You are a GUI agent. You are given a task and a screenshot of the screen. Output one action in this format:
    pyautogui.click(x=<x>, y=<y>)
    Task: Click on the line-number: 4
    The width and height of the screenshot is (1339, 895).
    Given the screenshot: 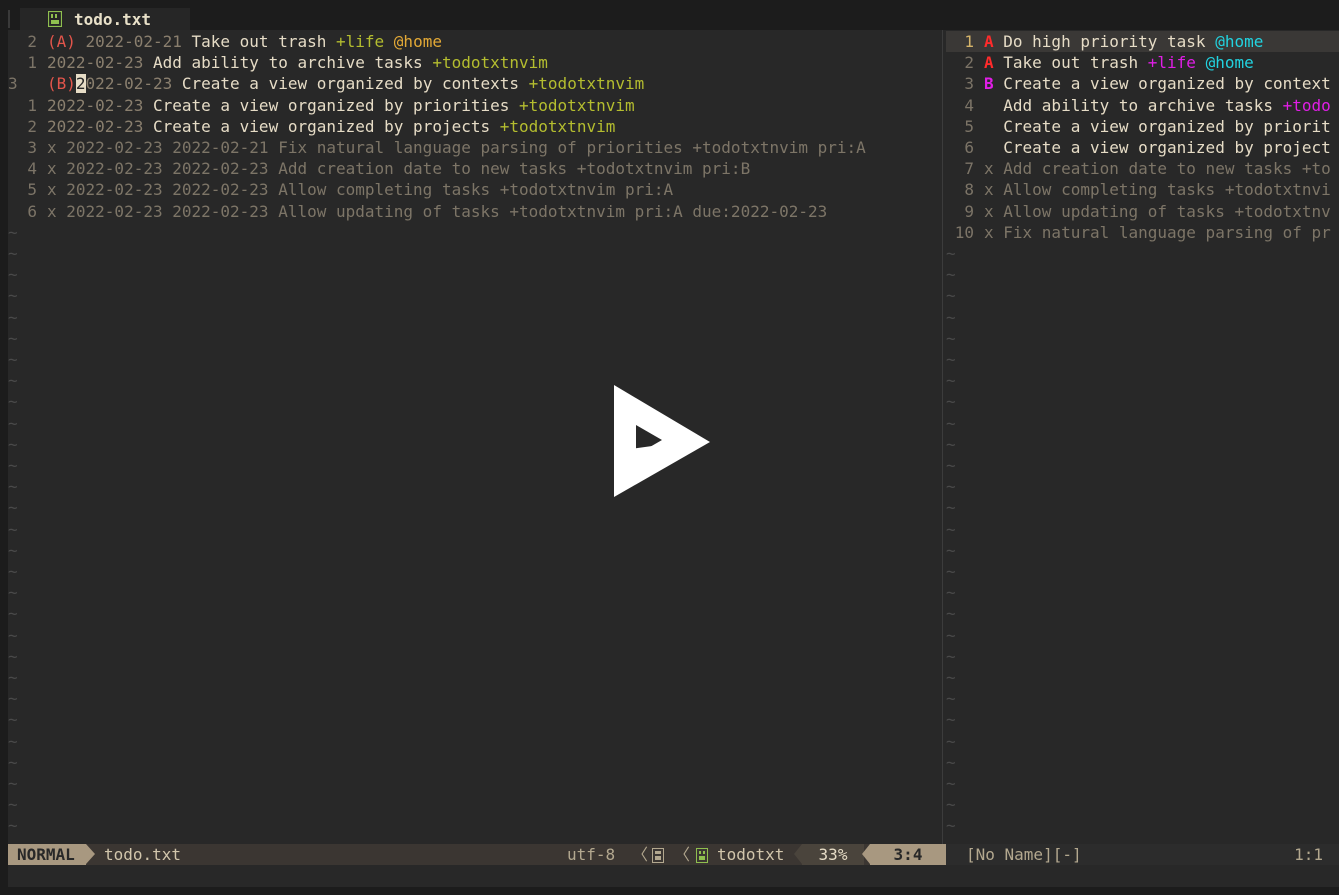 What is the action you would take?
    pyautogui.click(x=32, y=169)
    